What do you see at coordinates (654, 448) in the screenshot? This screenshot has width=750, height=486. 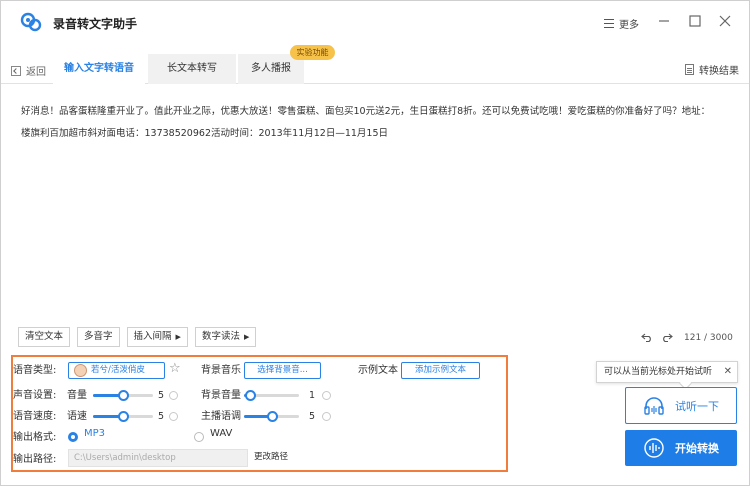 I see `audio-wave-icon` at bounding box center [654, 448].